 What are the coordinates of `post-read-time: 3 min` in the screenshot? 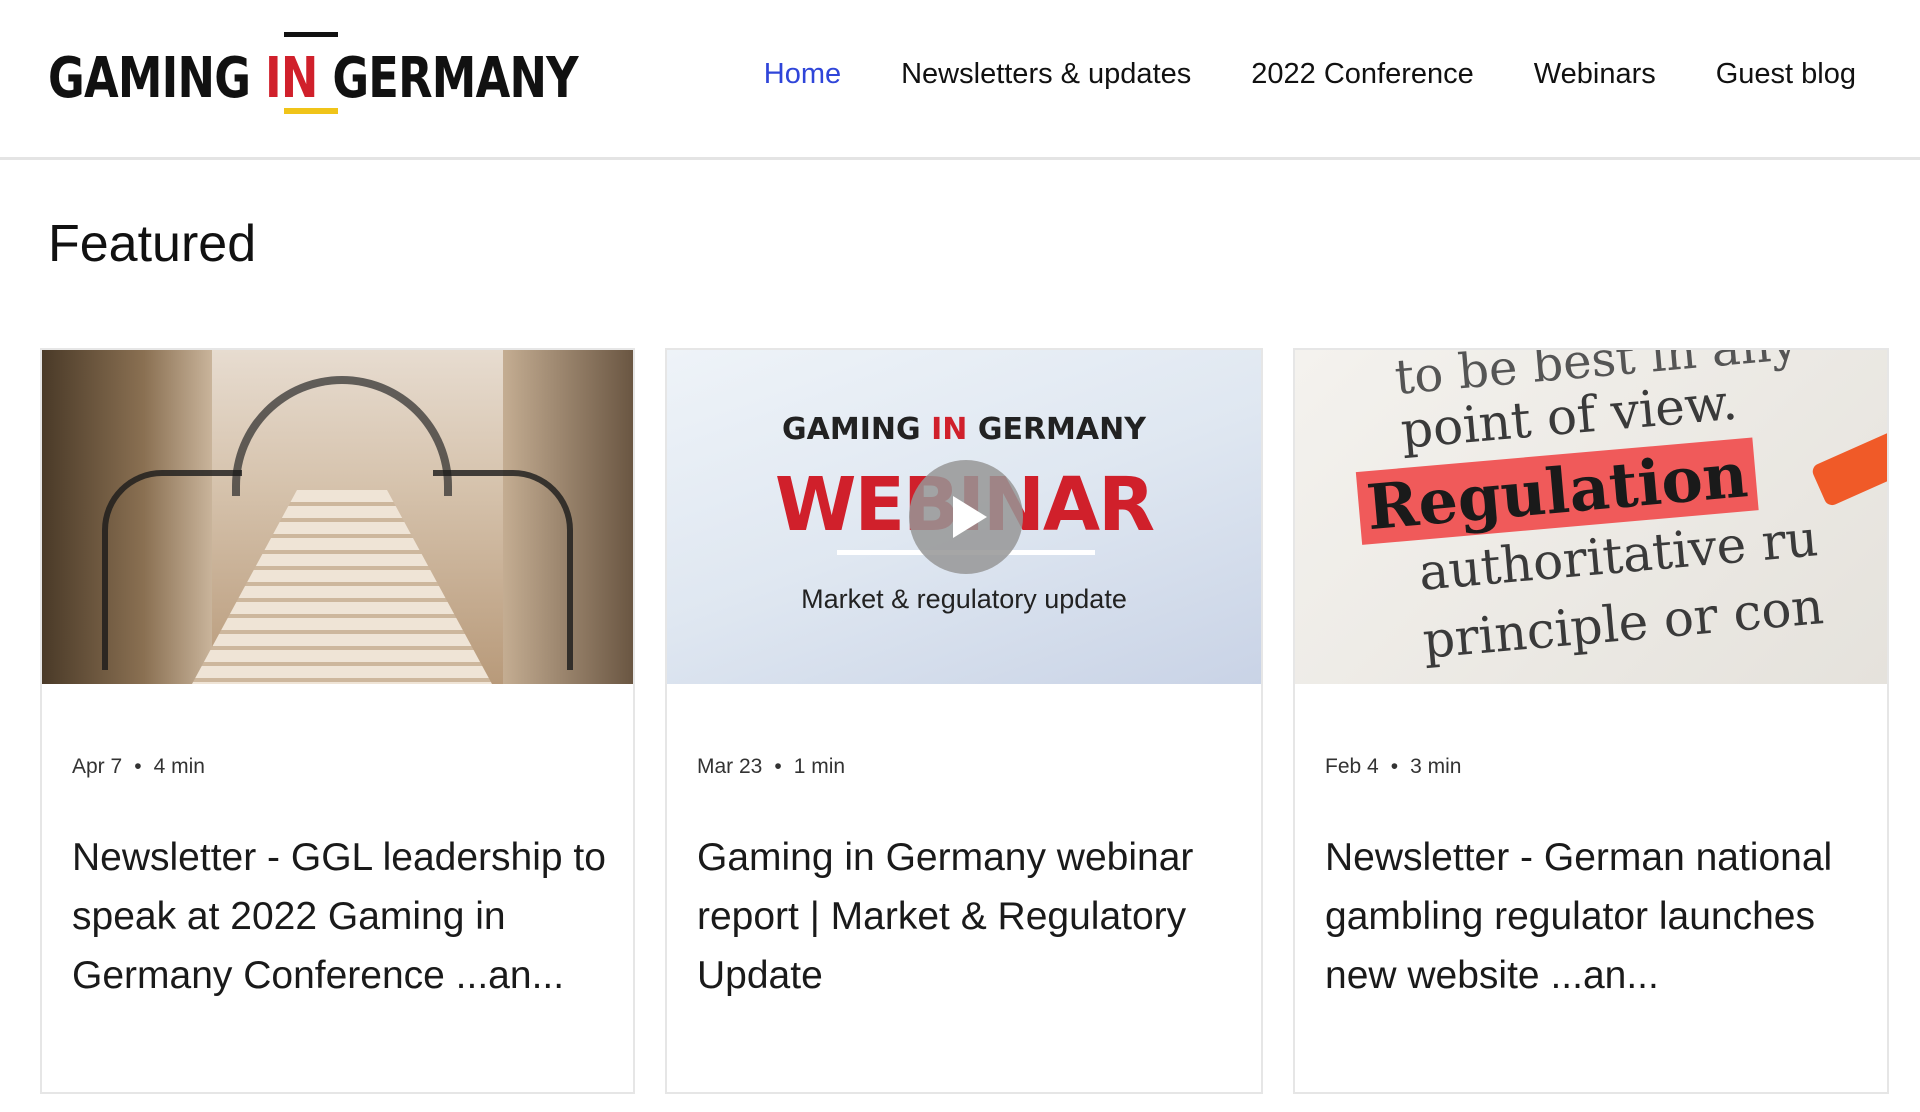 It's located at (1436, 766).